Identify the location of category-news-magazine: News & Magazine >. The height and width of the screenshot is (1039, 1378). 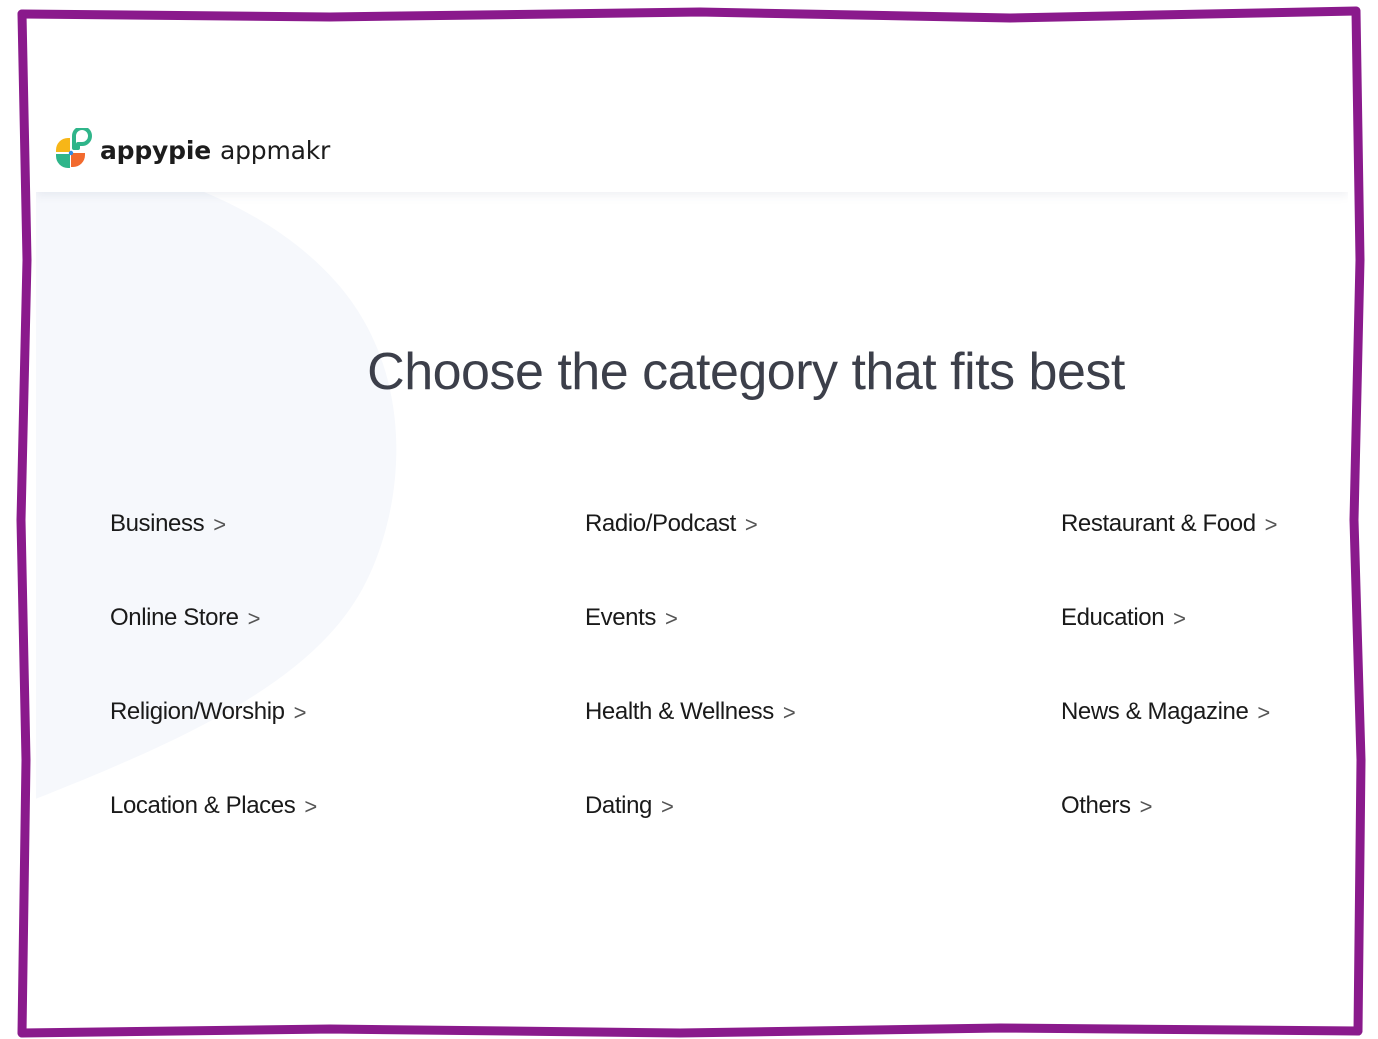
(1201, 718).